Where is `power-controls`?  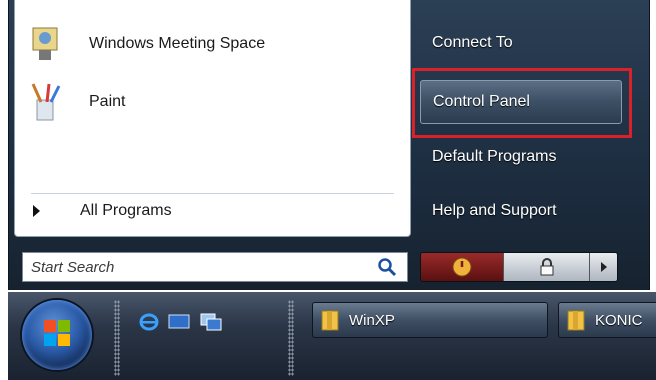
power-controls is located at coordinates (519, 267).